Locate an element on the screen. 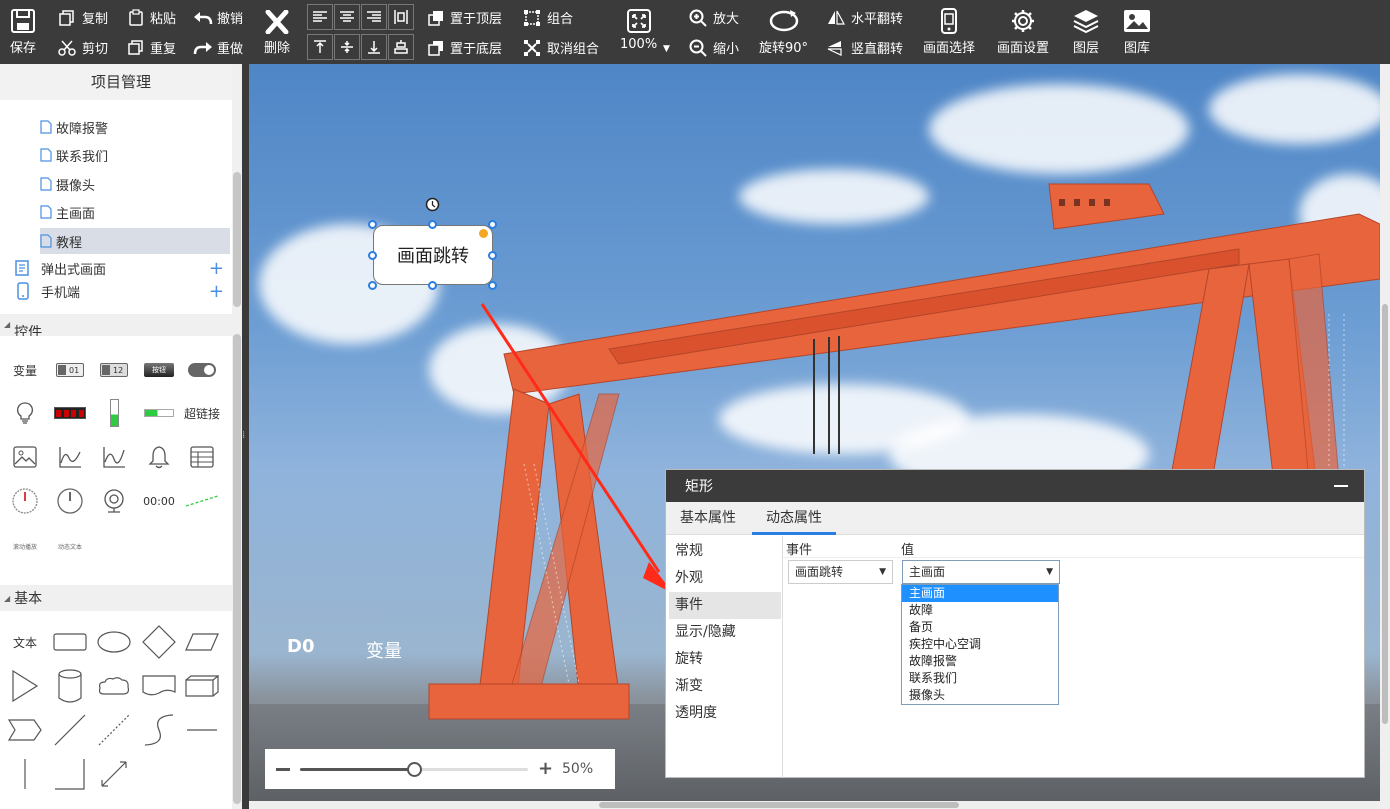  copy-button: 复制 is located at coordinates (83, 17).